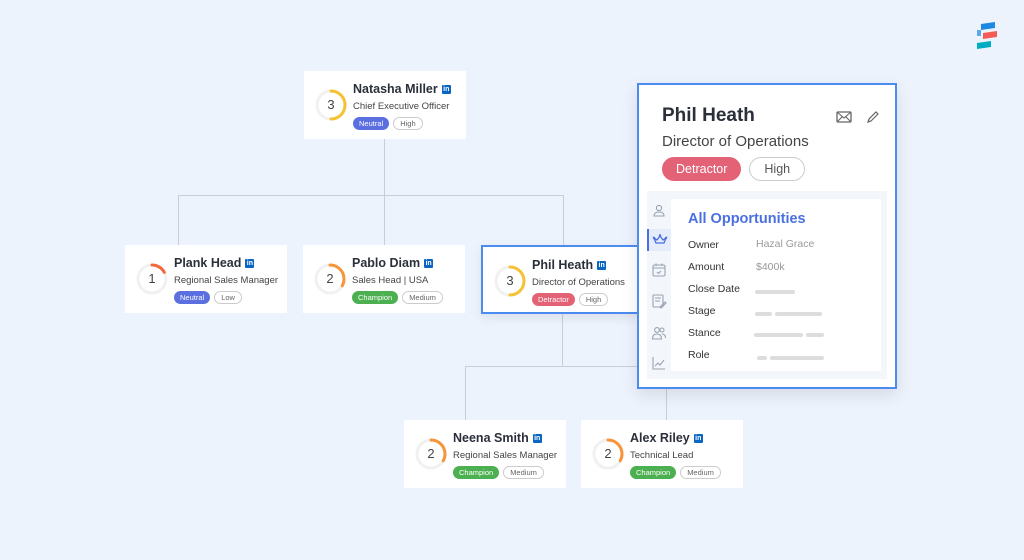  Describe the element at coordinates (735, 141) in the screenshot. I see `panel-contact-title: Director of Operations` at that location.